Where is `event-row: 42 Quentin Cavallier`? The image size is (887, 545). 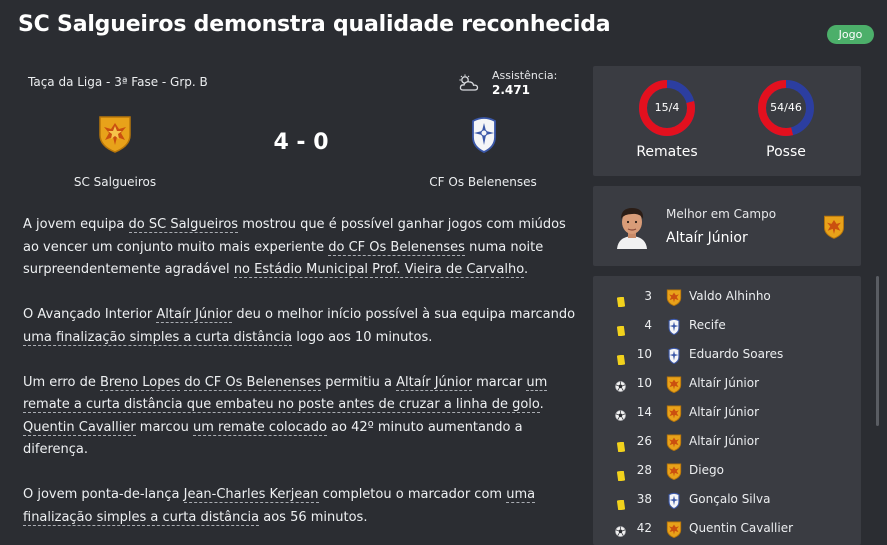 event-row: 42 Quentin Cavallier is located at coordinates (727, 528).